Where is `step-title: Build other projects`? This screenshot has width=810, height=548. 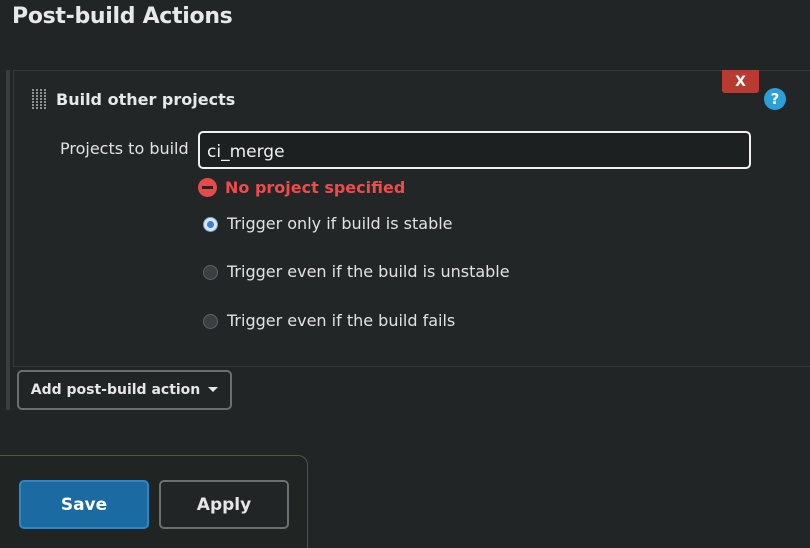
step-title: Build other projects is located at coordinates (146, 99).